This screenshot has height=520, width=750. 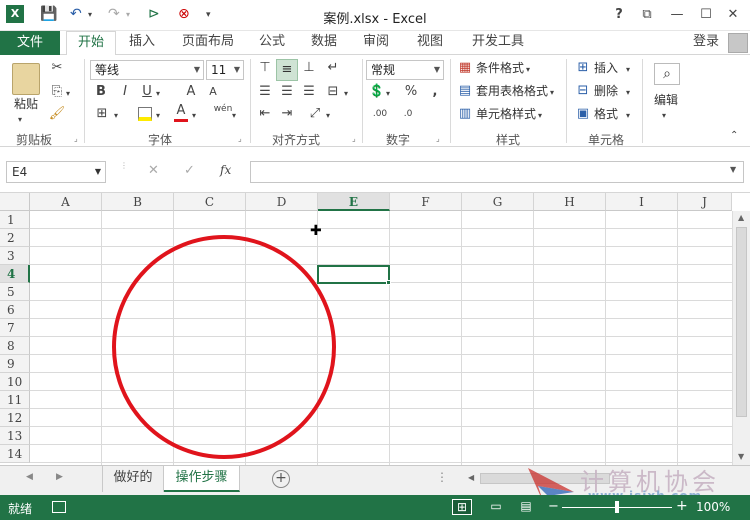 I want to click on merge-center-icon: ⊟, so click(x=333, y=92).